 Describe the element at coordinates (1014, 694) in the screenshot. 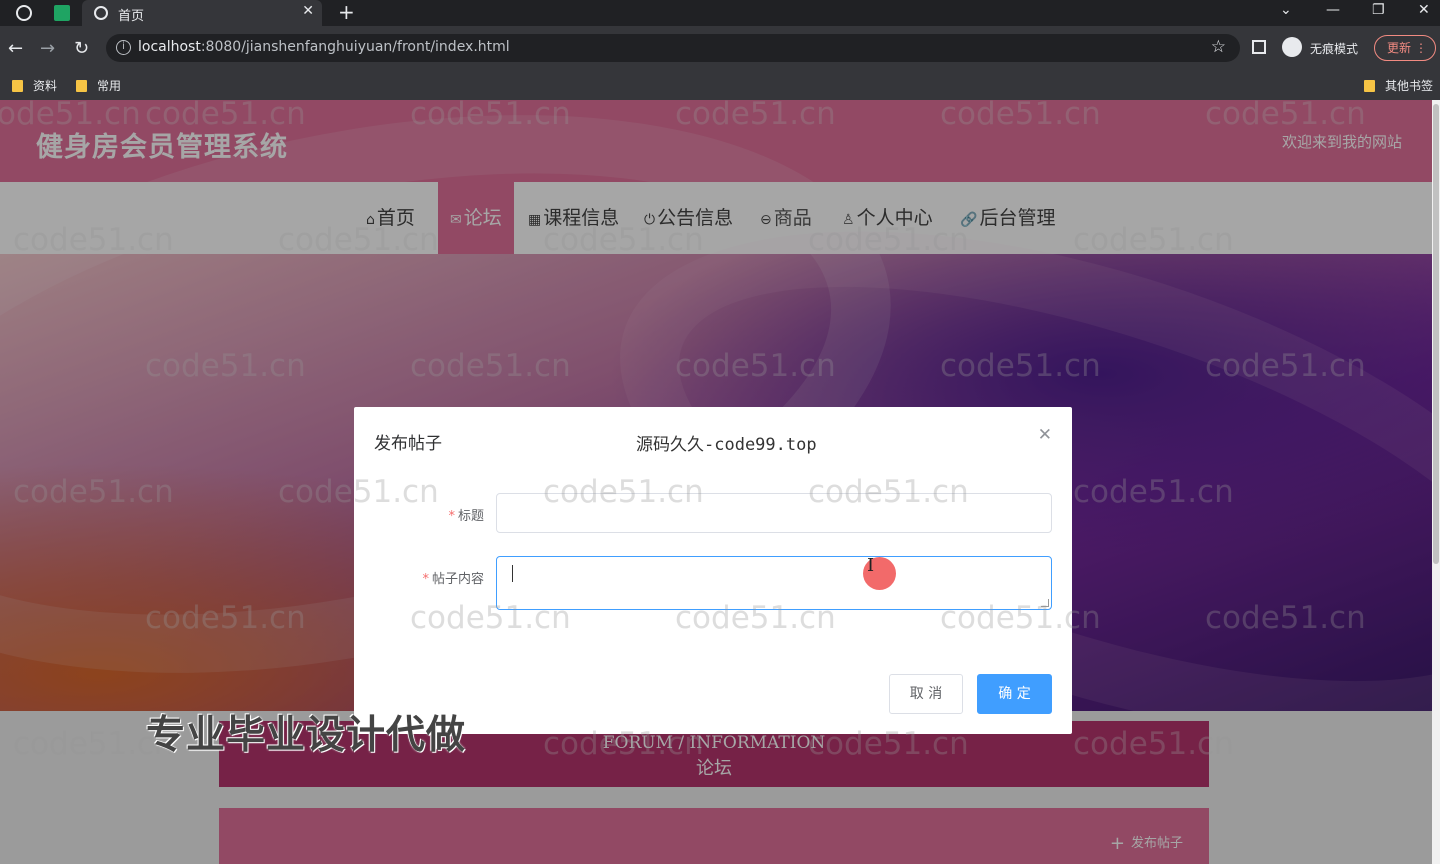

I see `confirm-button: 确 定` at that location.